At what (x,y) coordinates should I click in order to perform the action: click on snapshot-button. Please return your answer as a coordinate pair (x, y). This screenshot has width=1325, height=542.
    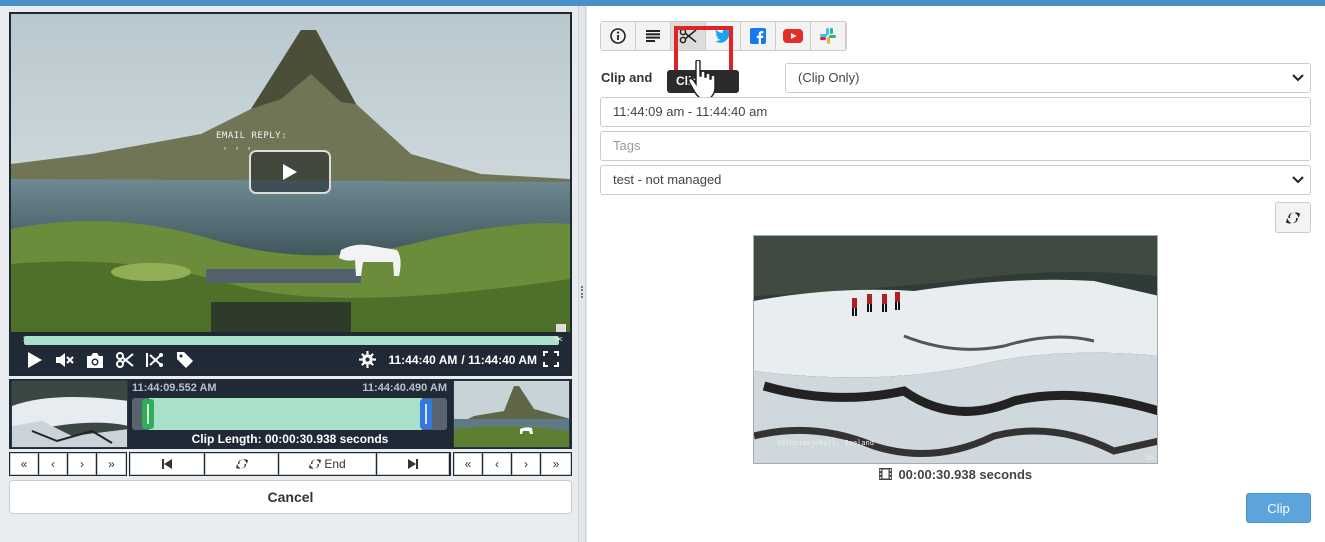
    Looking at the image, I should click on (95, 360).